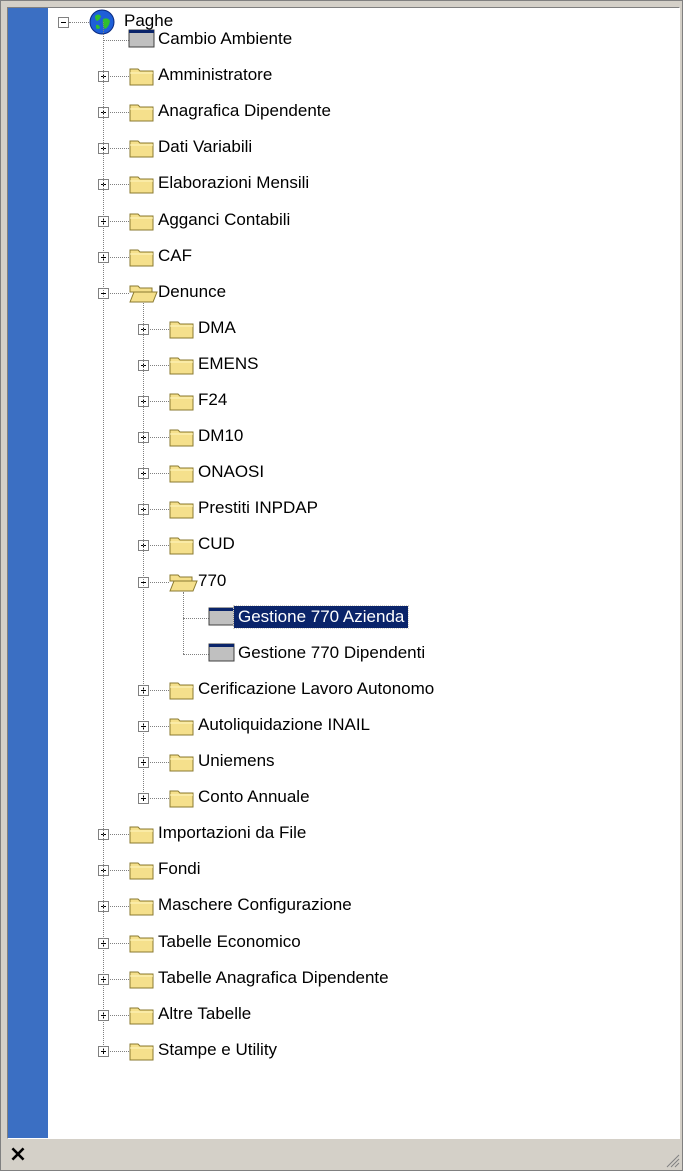 This screenshot has height=1171, width=683. What do you see at coordinates (233, 183) in the screenshot?
I see `tree-item-label: Elaborazioni Mensili` at bounding box center [233, 183].